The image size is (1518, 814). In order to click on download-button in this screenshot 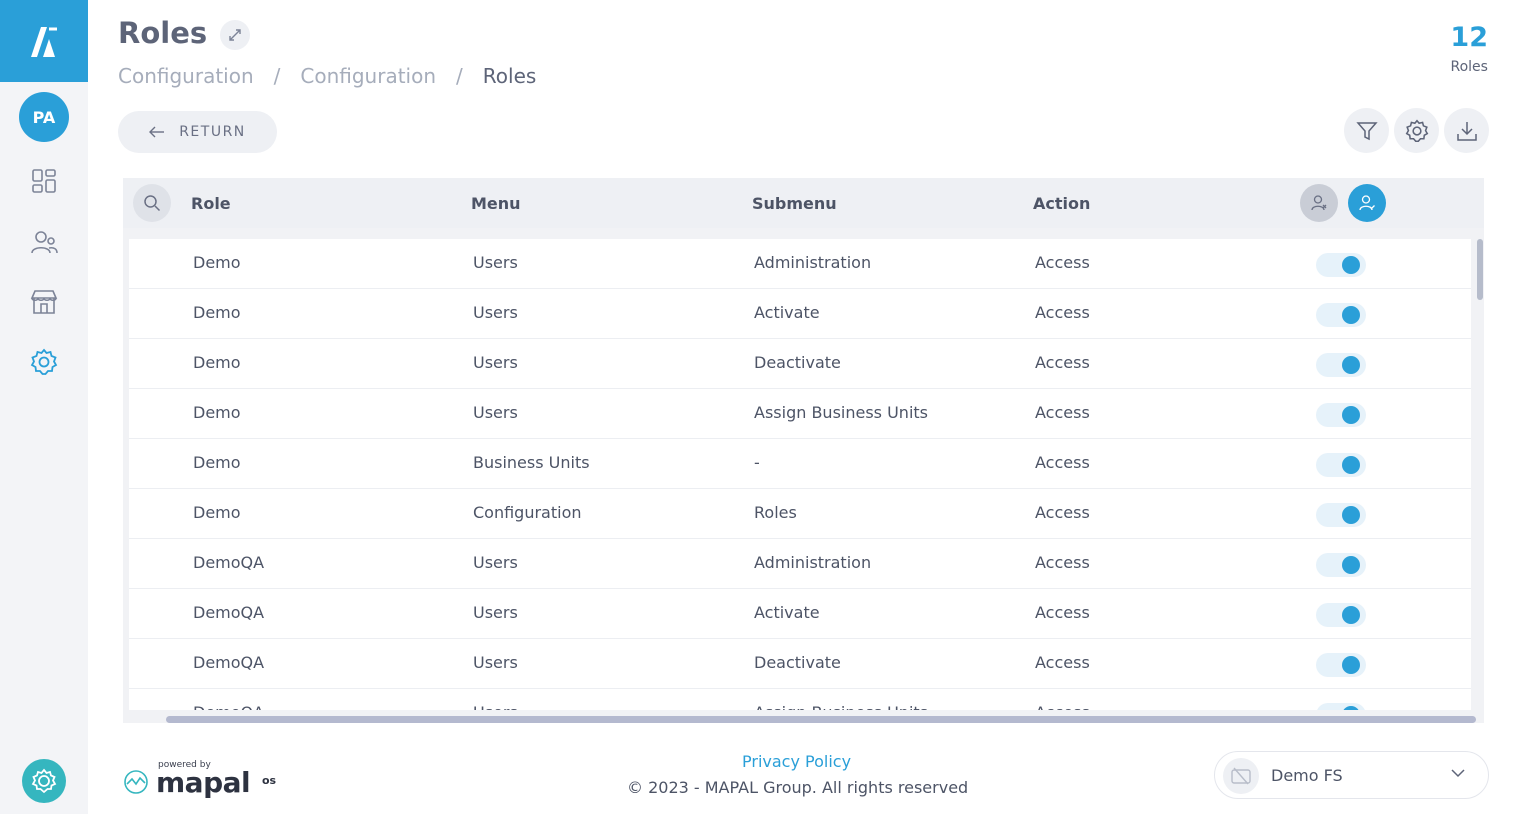, I will do `click(1466, 130)`.